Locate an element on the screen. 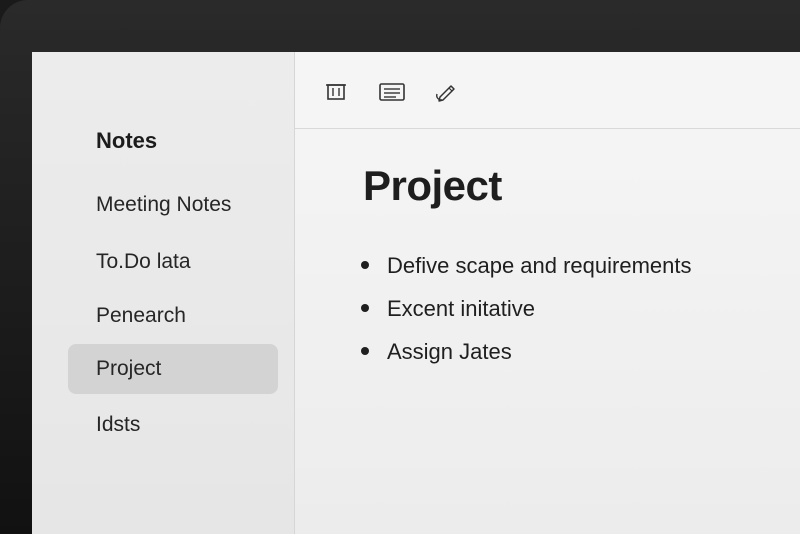  trash-icon is located at coordinates (336, 92).